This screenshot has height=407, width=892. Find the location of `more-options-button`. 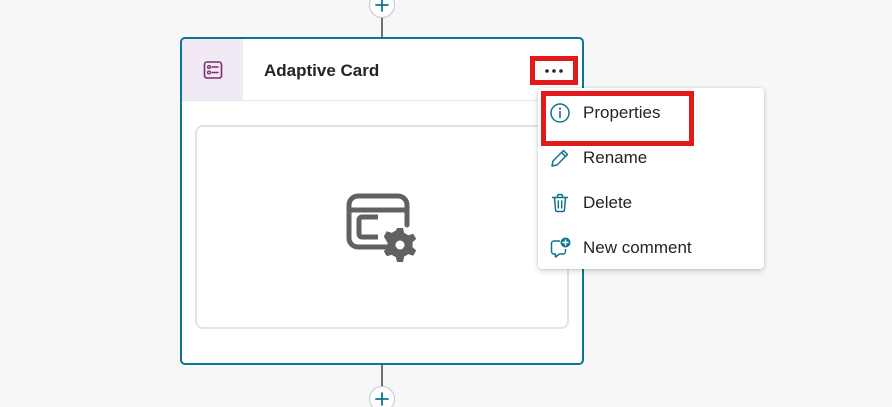

more-options-button is located at coordinates (554, 70).